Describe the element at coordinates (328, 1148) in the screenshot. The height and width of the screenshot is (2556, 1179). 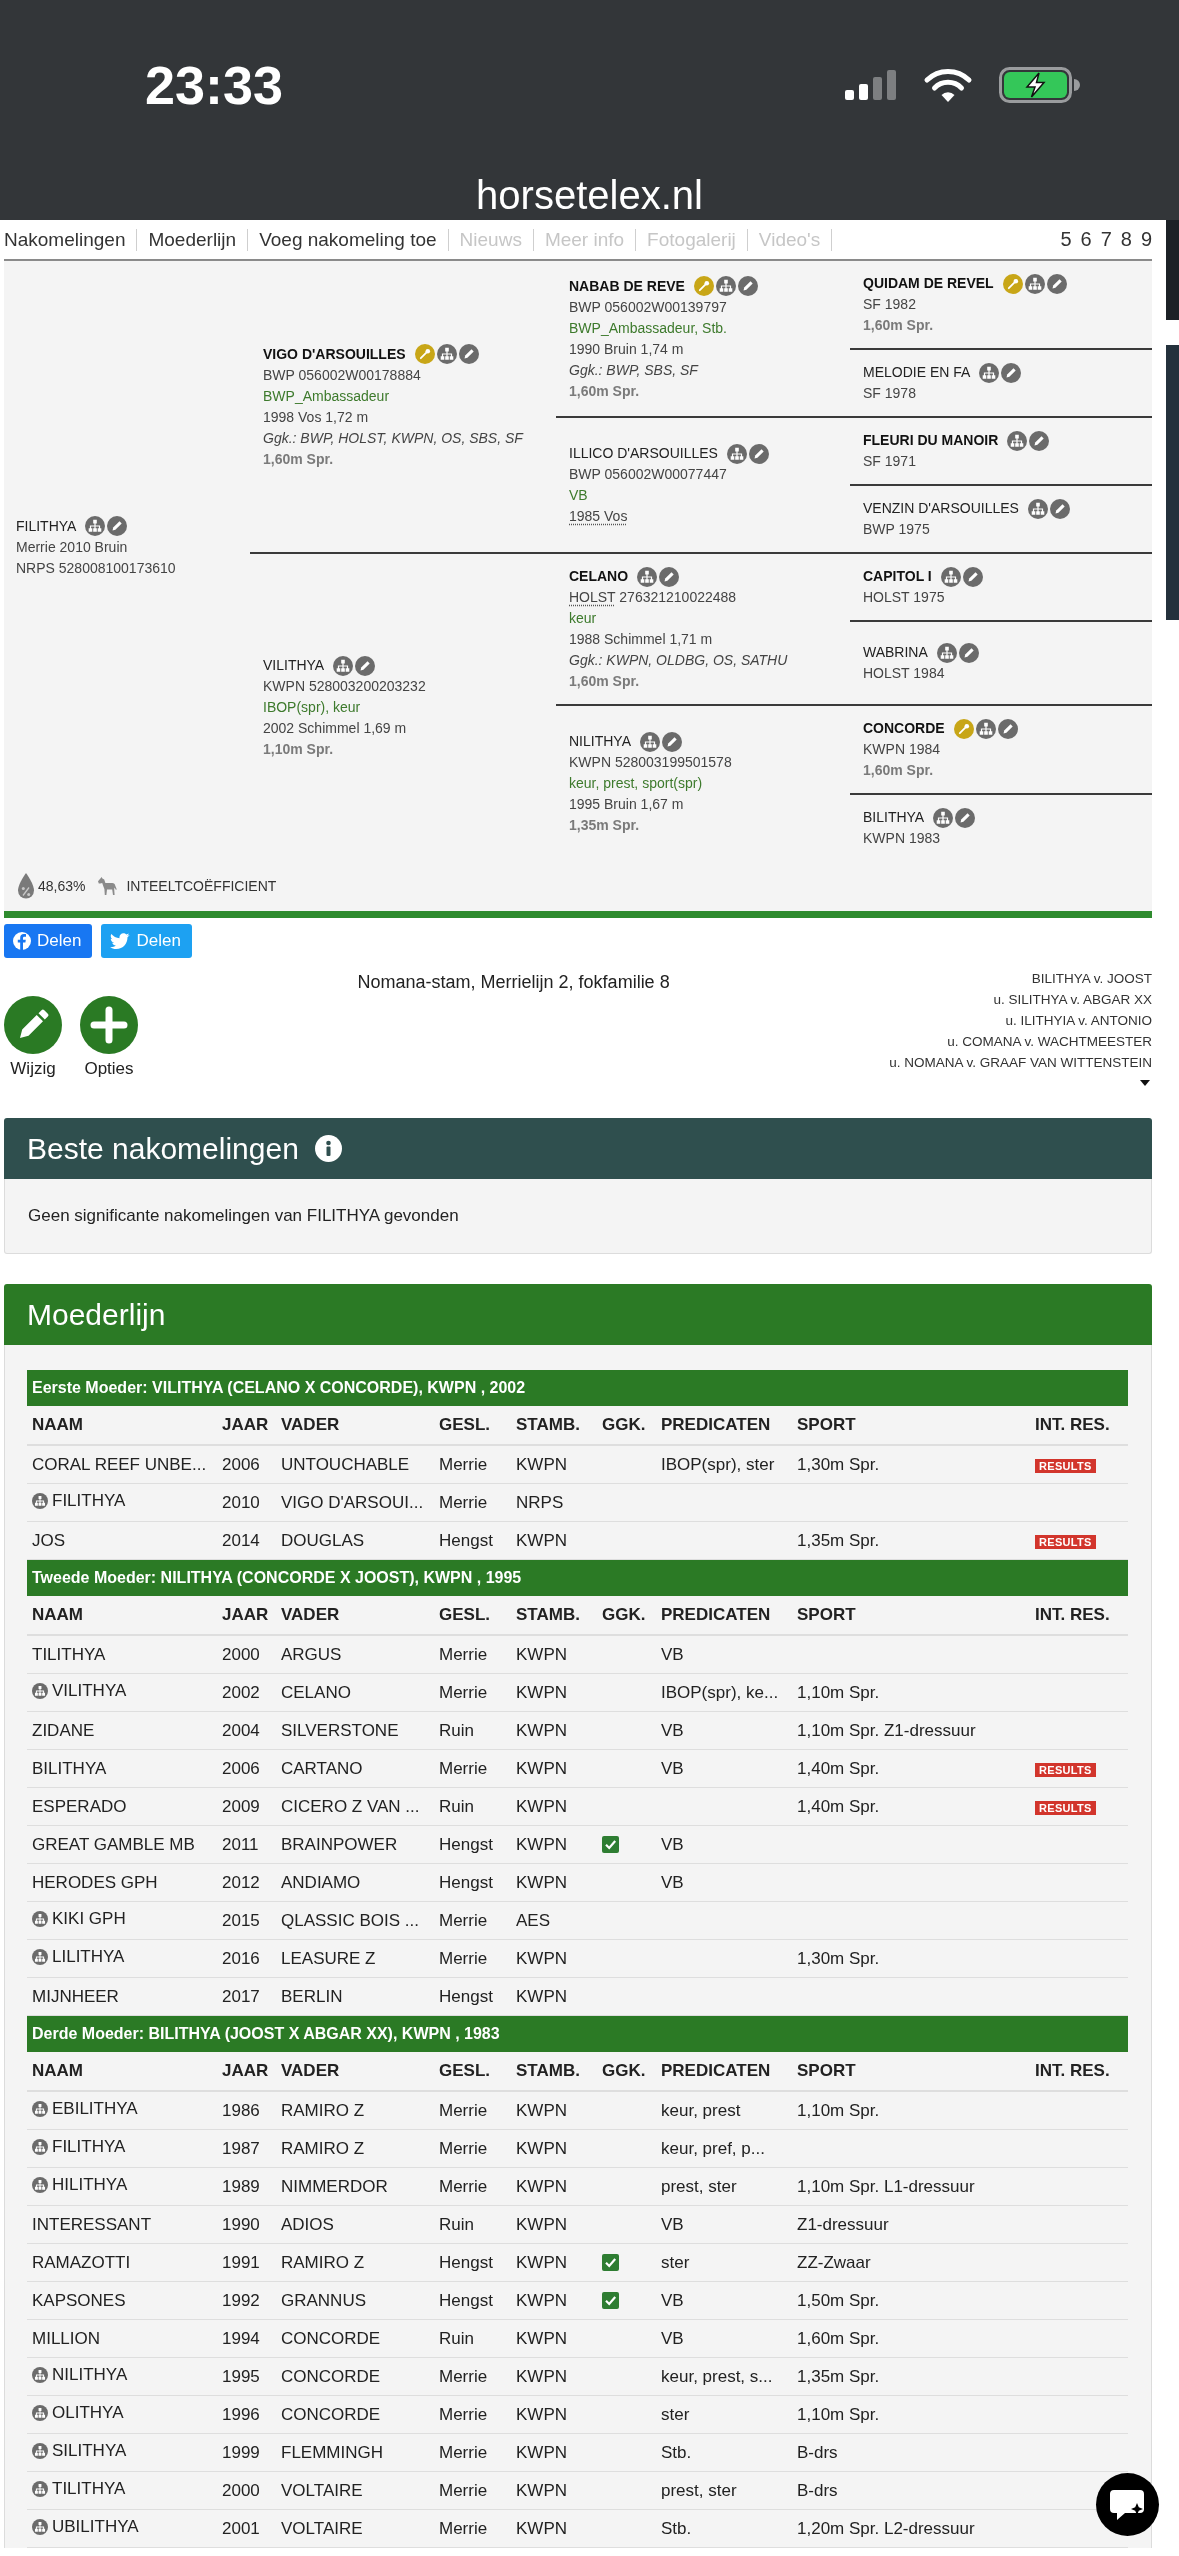
I see `info-icon` at that location.